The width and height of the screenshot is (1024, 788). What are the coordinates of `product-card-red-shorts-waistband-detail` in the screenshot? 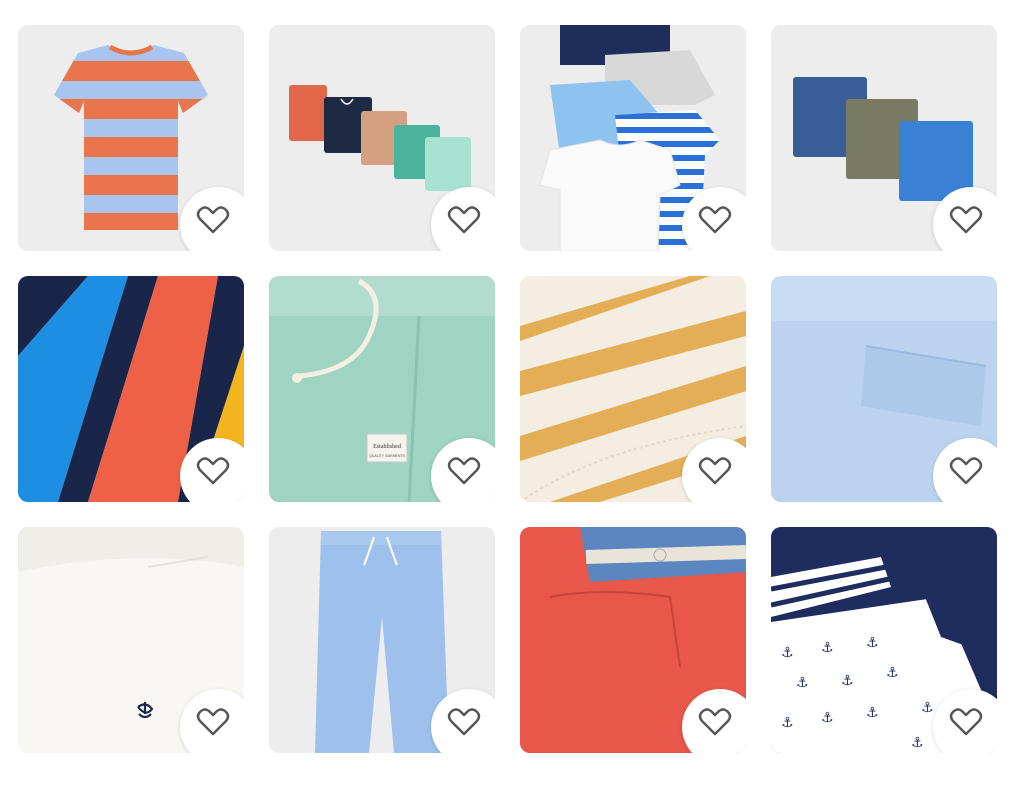 It's located at (633, 640).